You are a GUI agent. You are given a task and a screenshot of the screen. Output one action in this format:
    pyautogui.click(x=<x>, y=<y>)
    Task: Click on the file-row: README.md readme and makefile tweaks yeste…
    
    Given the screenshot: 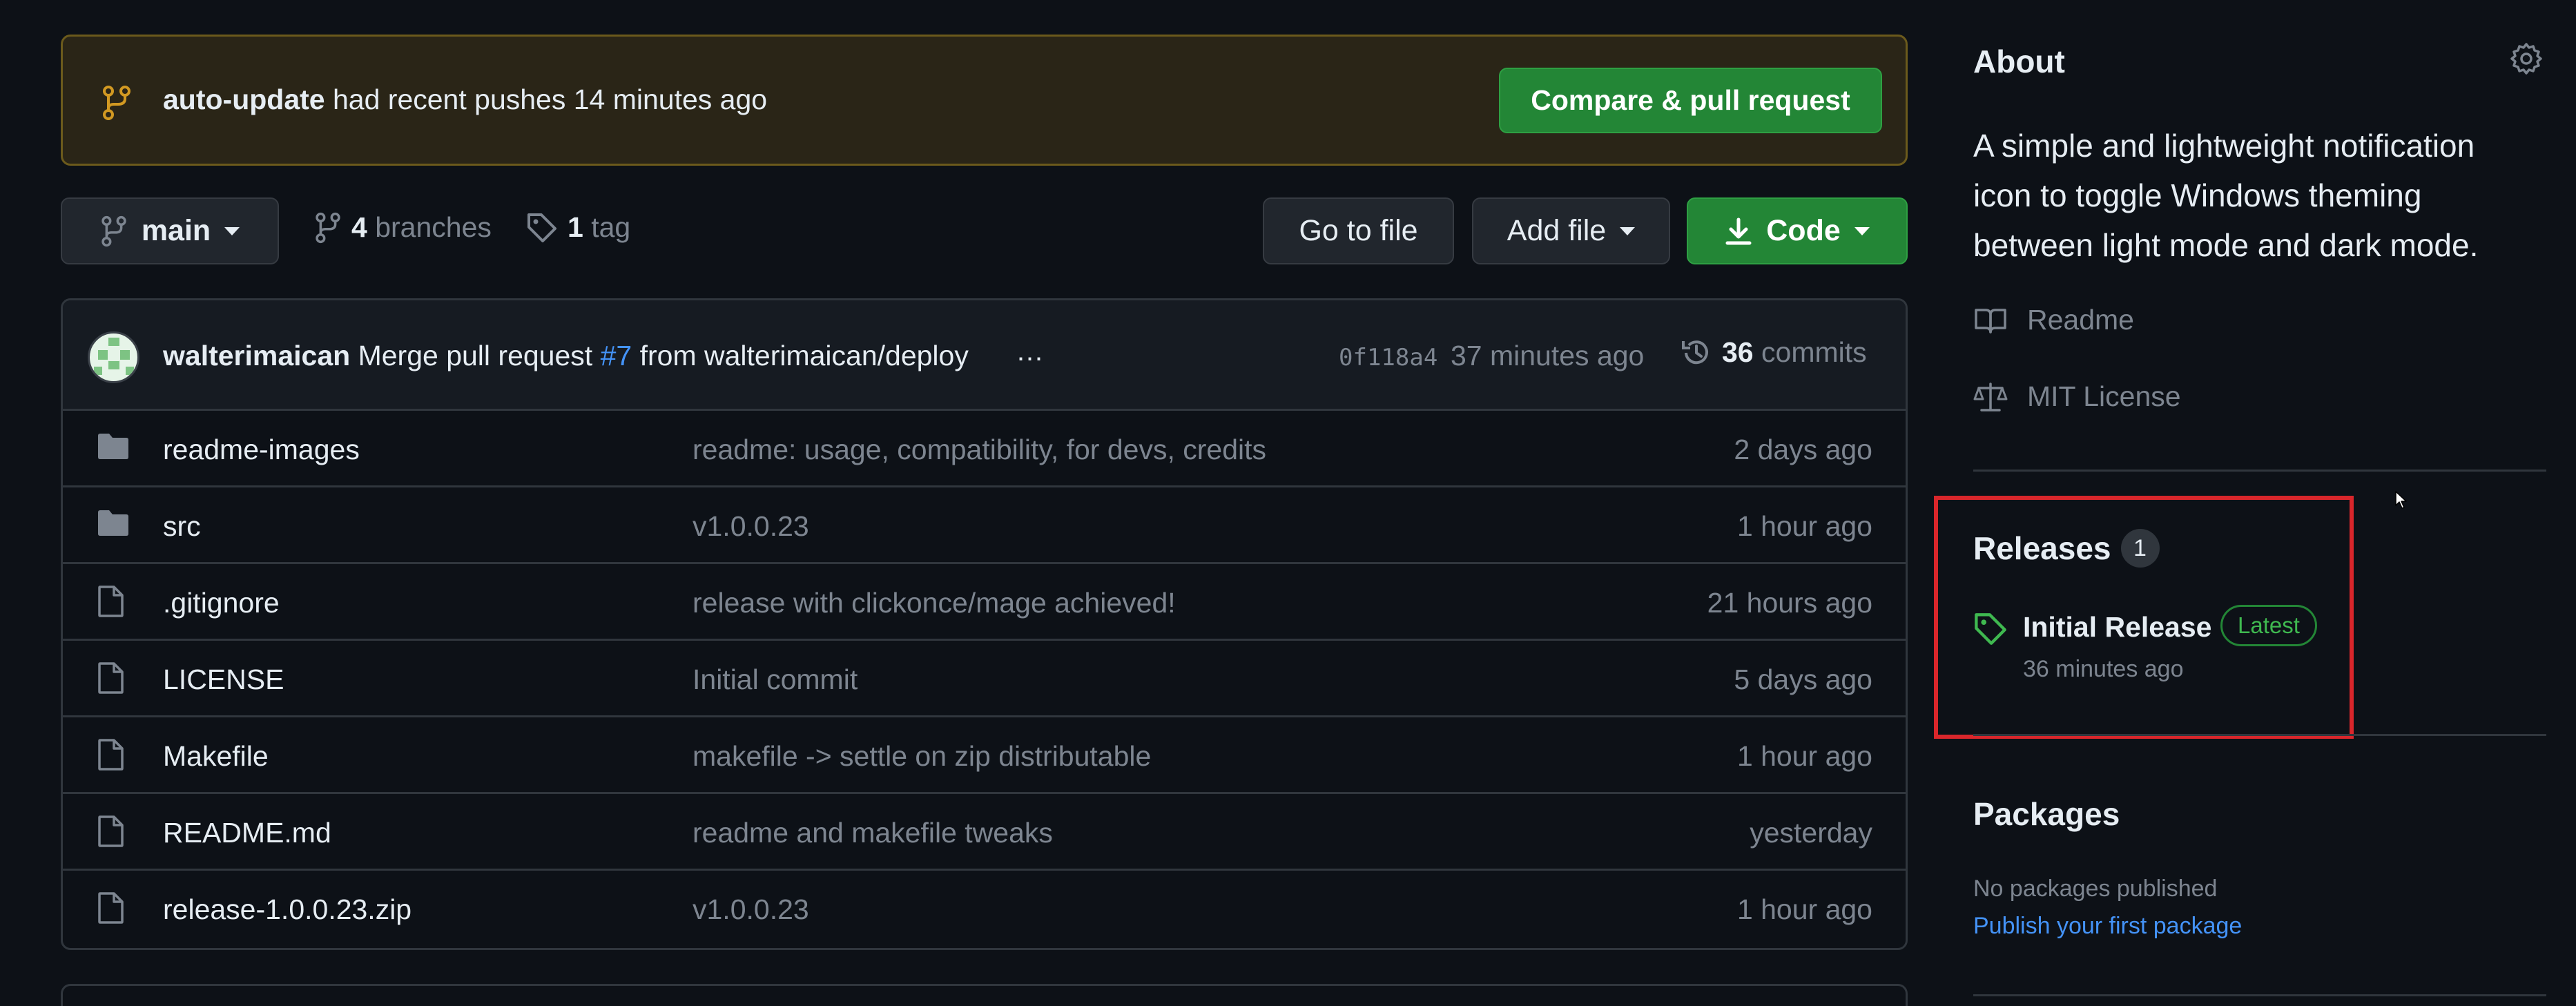 What is the action you would take?
    pyautogui.click(x=985, y=832)
    